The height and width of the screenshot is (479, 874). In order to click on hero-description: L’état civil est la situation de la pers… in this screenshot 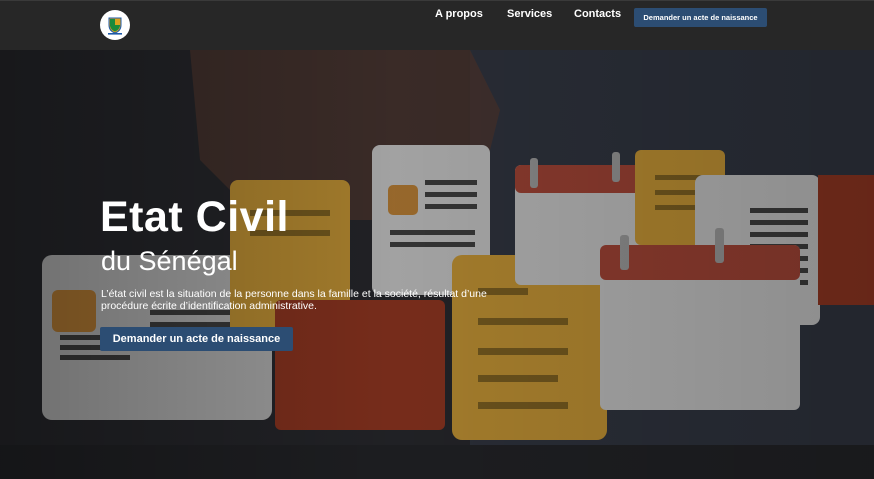, I will do `click(294, 300)`.